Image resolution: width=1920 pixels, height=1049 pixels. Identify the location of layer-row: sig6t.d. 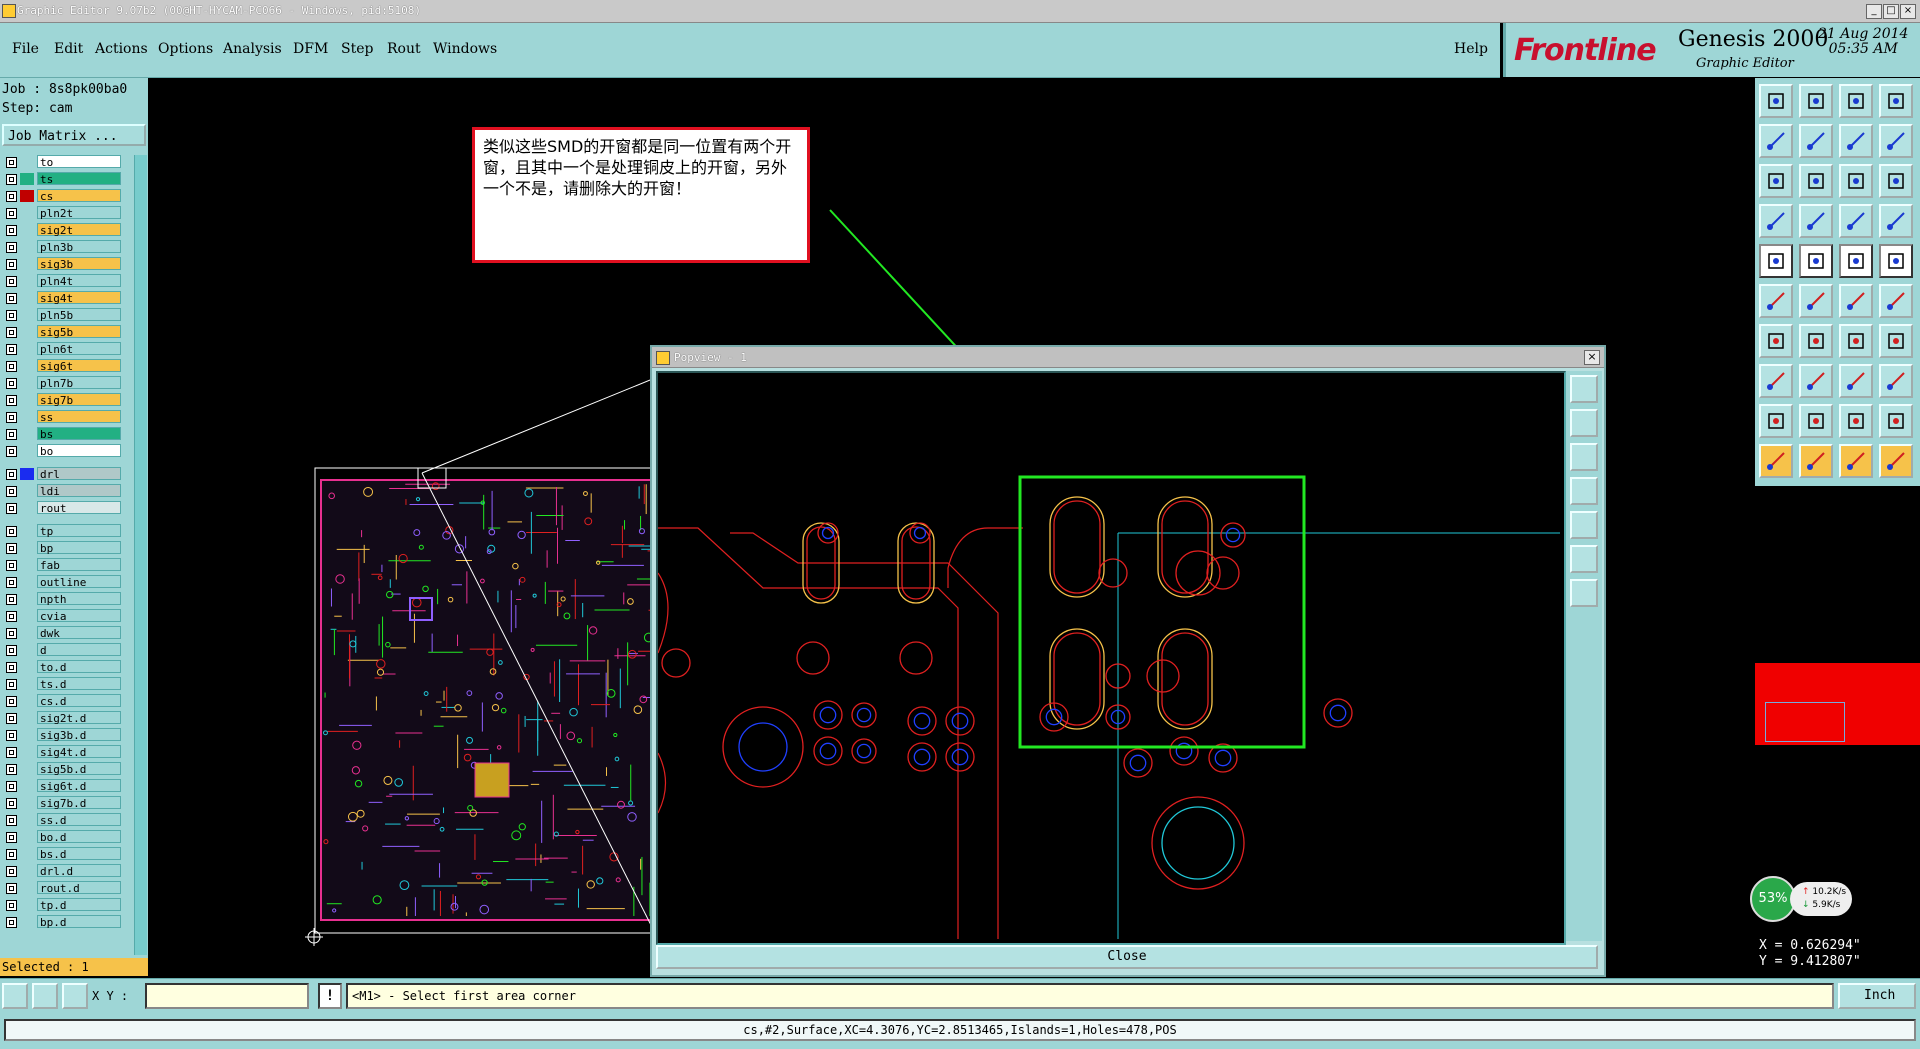
(63, 786).